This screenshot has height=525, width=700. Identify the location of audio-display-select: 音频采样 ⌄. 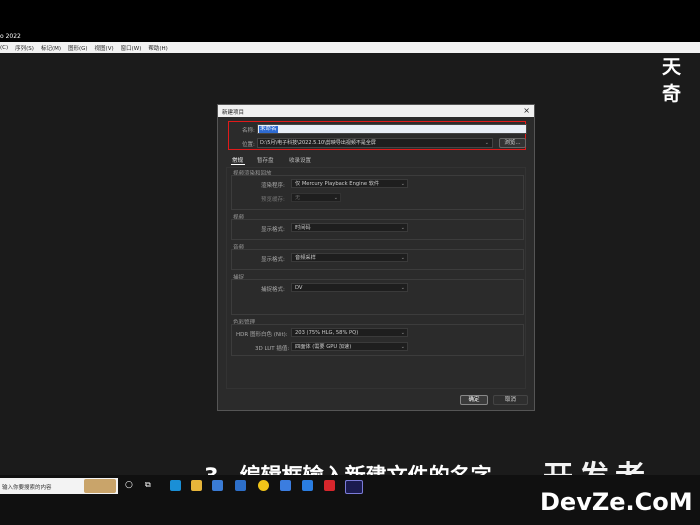
(349, 257).